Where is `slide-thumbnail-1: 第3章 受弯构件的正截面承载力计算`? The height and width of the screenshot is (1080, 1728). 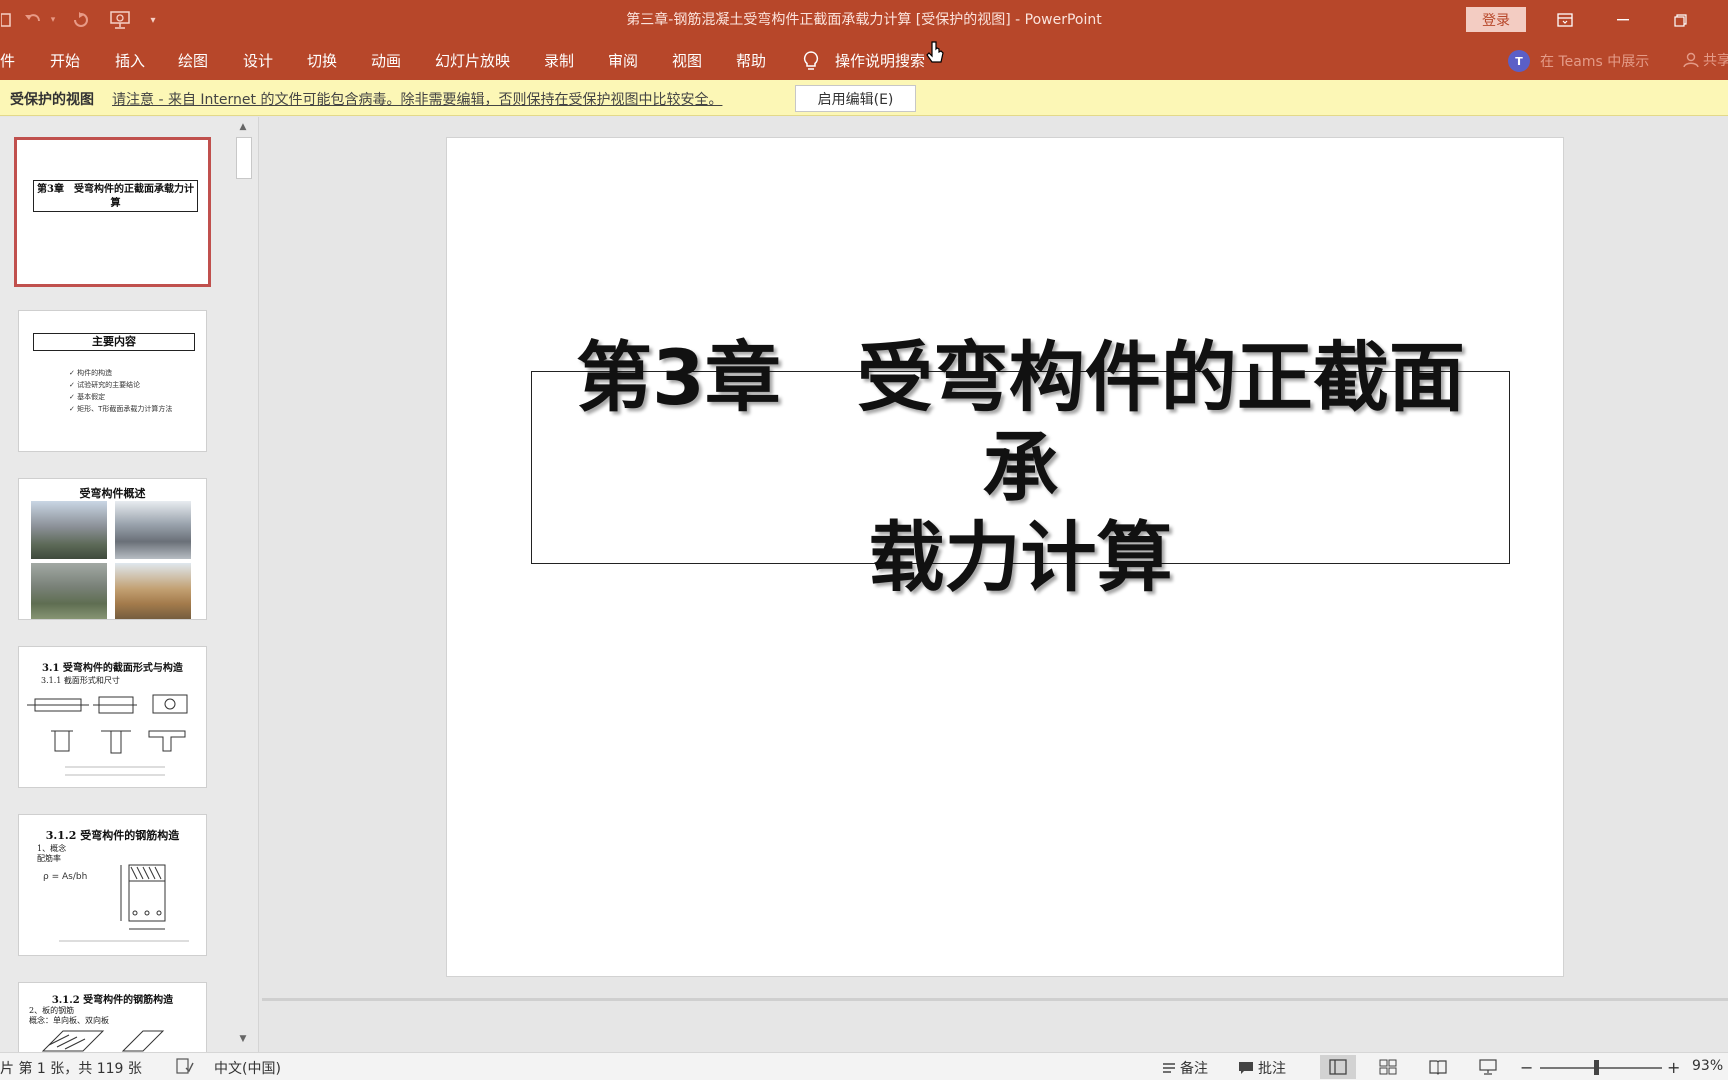 slide-thumbnail-1: 第3章 受弯构件的正截面承载力计算 is located at coordinates (112, 212).